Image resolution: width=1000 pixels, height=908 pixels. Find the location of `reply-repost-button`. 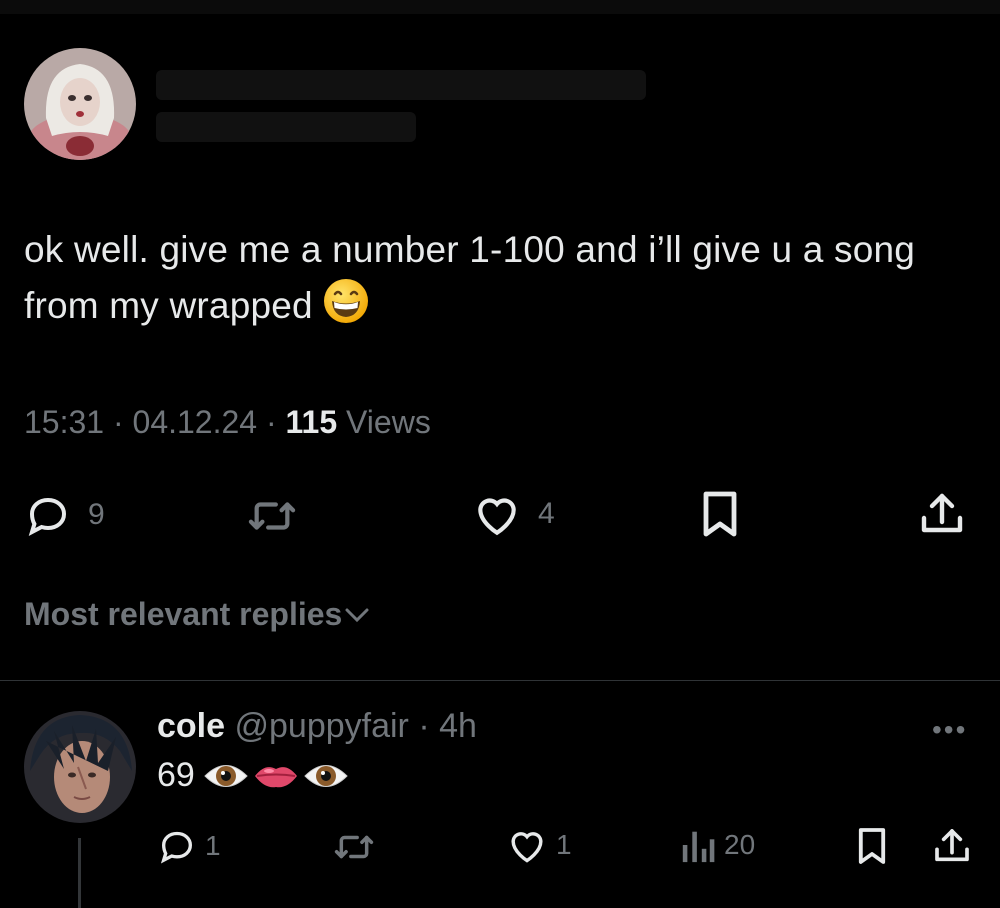

reply-repost-button is located at coordinates (354, 847).